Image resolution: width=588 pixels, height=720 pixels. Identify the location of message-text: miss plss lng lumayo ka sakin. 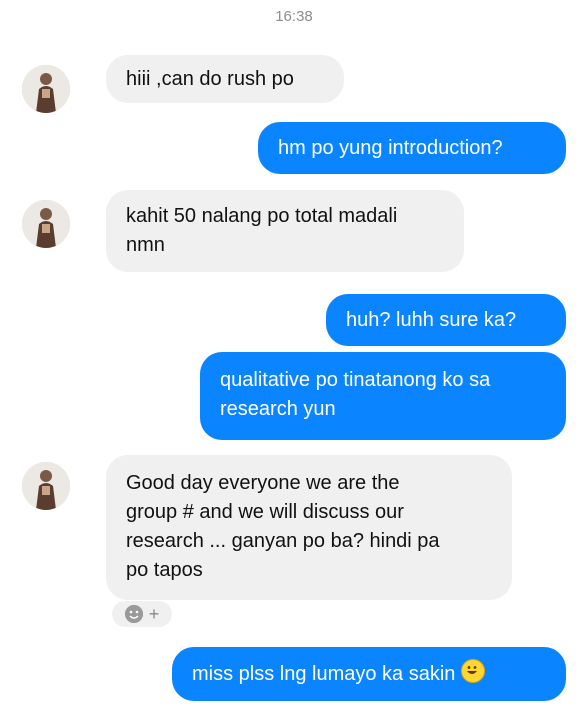
(324, 674).